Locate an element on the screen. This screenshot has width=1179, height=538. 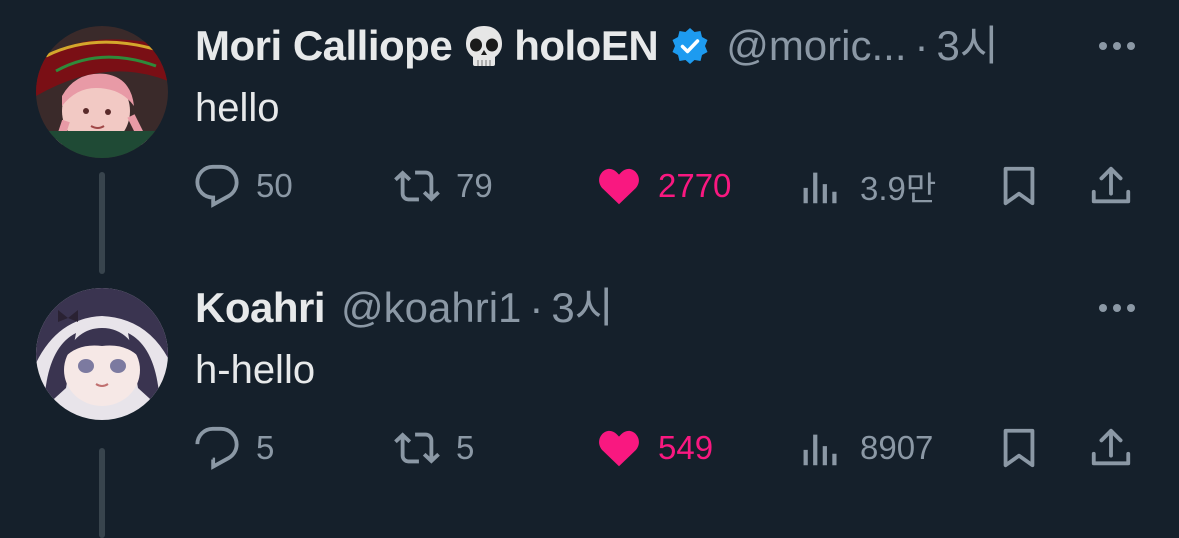
verified-badge-icon is located at coordinates (690, 46).